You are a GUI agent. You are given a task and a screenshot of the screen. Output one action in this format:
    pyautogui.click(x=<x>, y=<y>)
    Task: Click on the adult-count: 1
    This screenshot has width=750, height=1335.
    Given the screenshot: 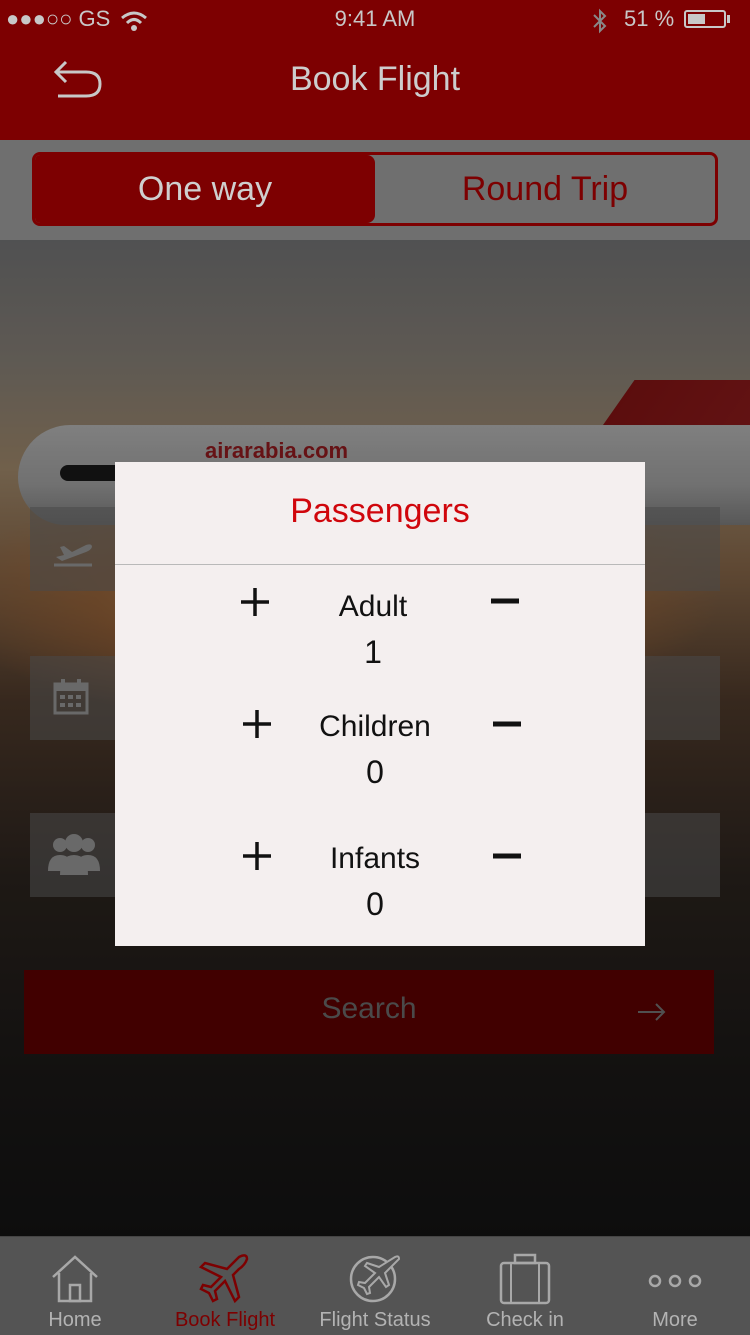 What is the action you would take?
    pyautogui.click(x=373, y=652)
    